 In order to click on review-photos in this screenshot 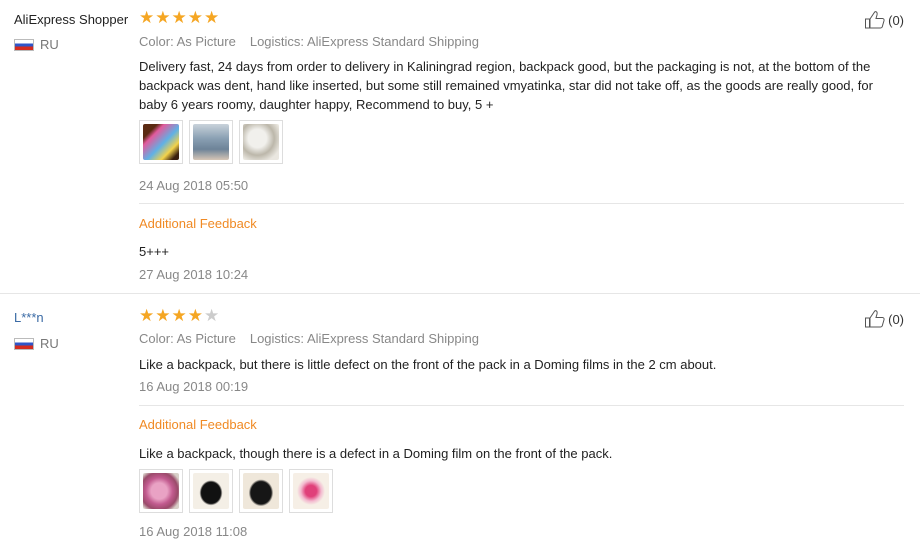, I will do `click(211, 142)`.